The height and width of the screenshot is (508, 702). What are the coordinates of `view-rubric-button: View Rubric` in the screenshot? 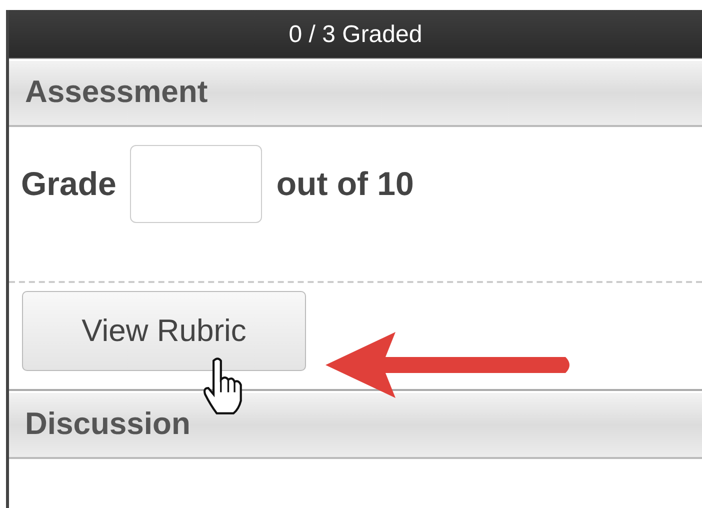 It's located at (164, 331).